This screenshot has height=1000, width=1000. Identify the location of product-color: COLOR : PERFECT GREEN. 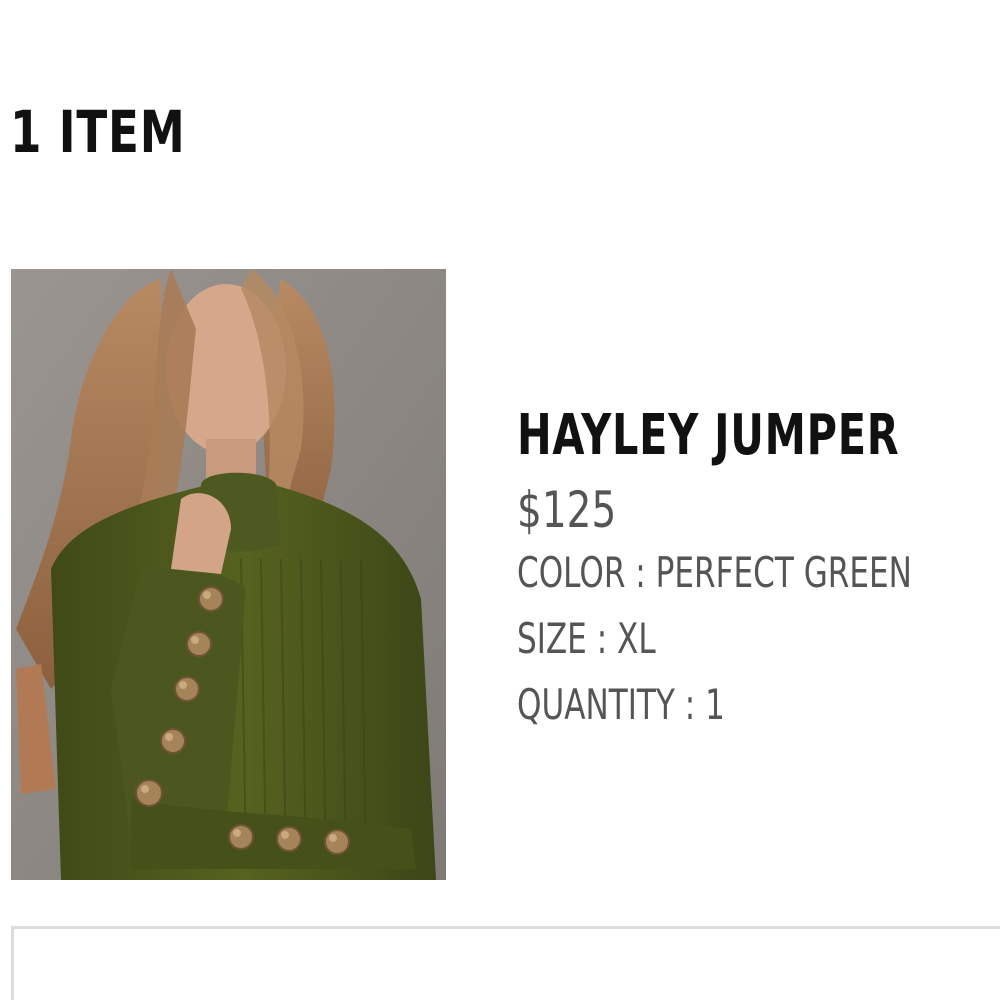
(714, 572).